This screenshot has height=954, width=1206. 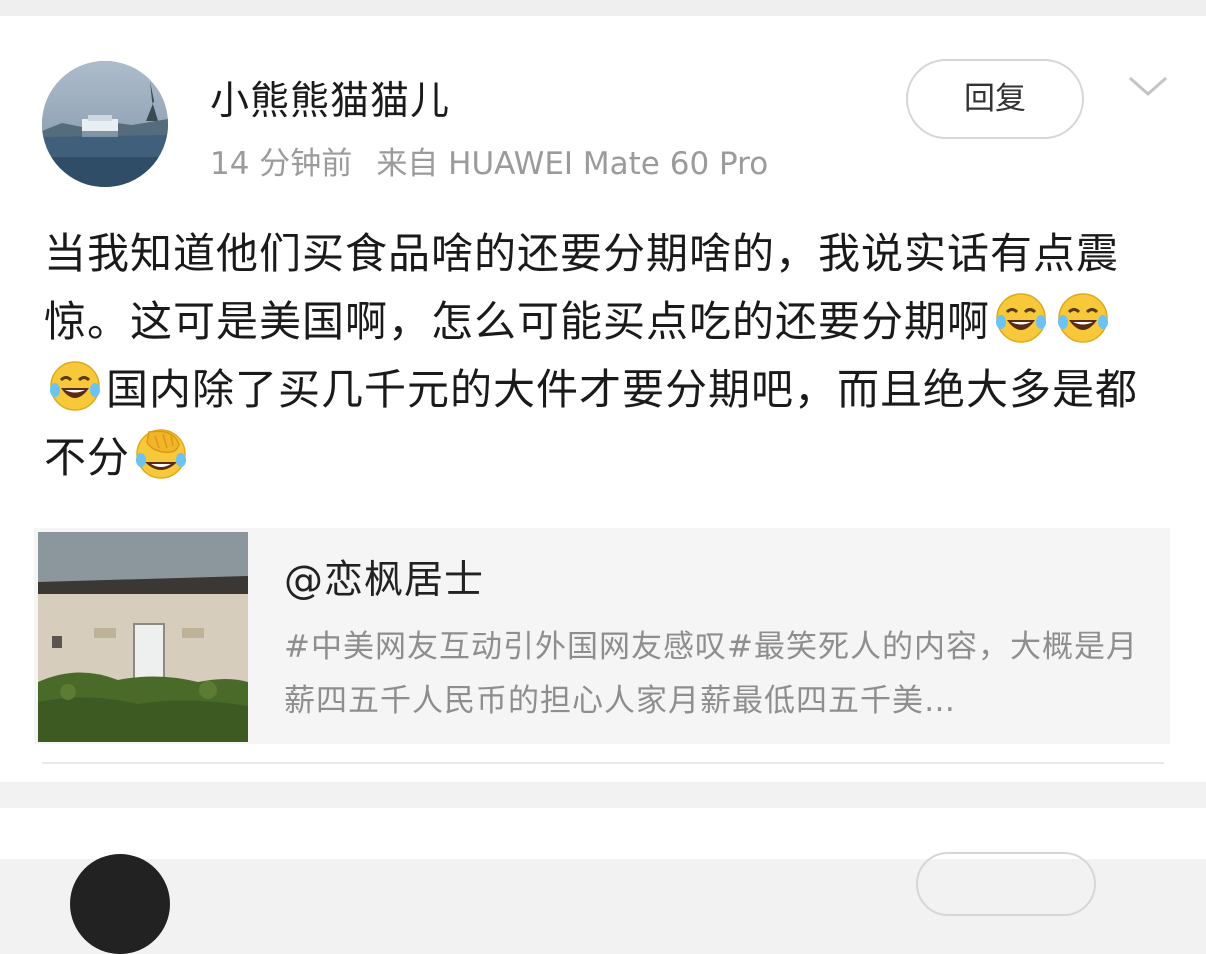 I want to click on card-divider, so click(x=603, y=763).